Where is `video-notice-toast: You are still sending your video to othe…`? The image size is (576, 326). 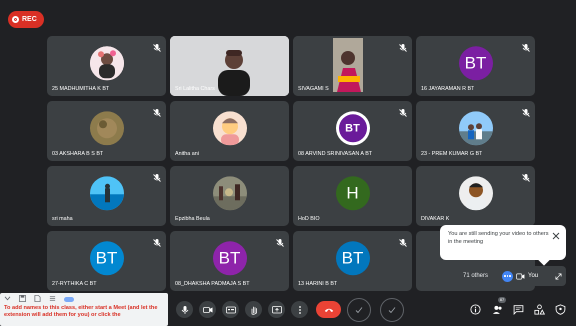
video-notice-toast: You are still sending your video to othe… is located at coordinates (503, 245).